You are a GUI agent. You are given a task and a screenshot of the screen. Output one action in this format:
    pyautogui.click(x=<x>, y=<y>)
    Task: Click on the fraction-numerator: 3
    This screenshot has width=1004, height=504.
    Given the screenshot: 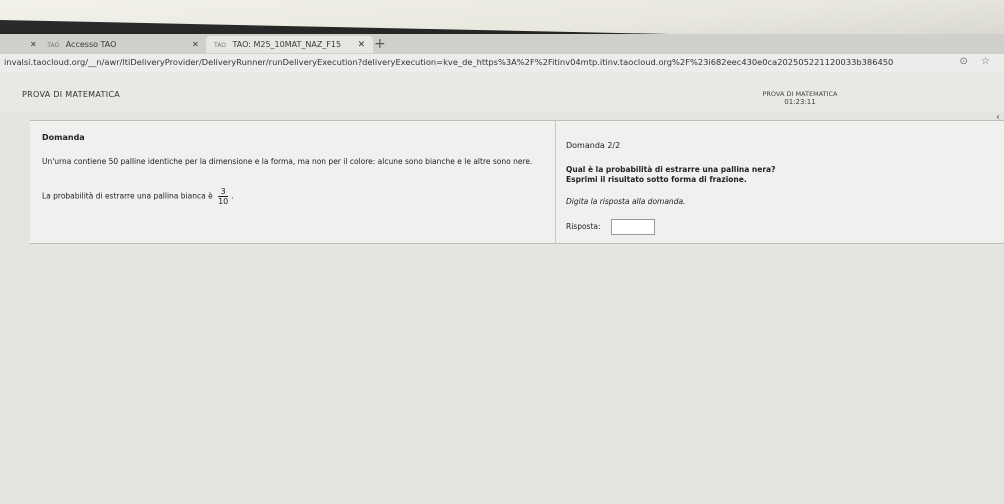 What is the action you would take?
    pyautogui.click(x=223, y=192)
    